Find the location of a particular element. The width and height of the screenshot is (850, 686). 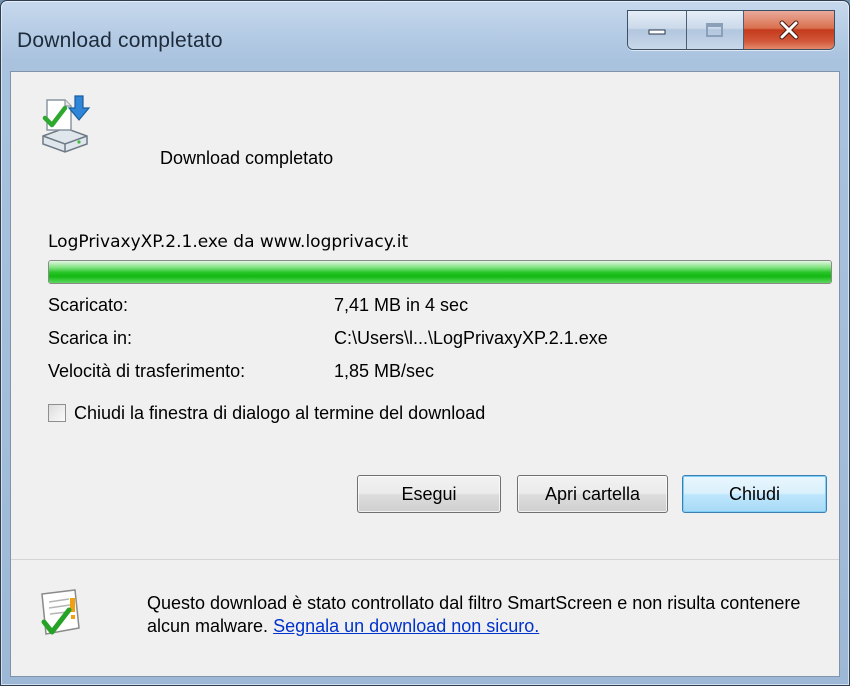

transfer-speed-label: Velocità di trasferimento: is located at coordinates (147, 371).